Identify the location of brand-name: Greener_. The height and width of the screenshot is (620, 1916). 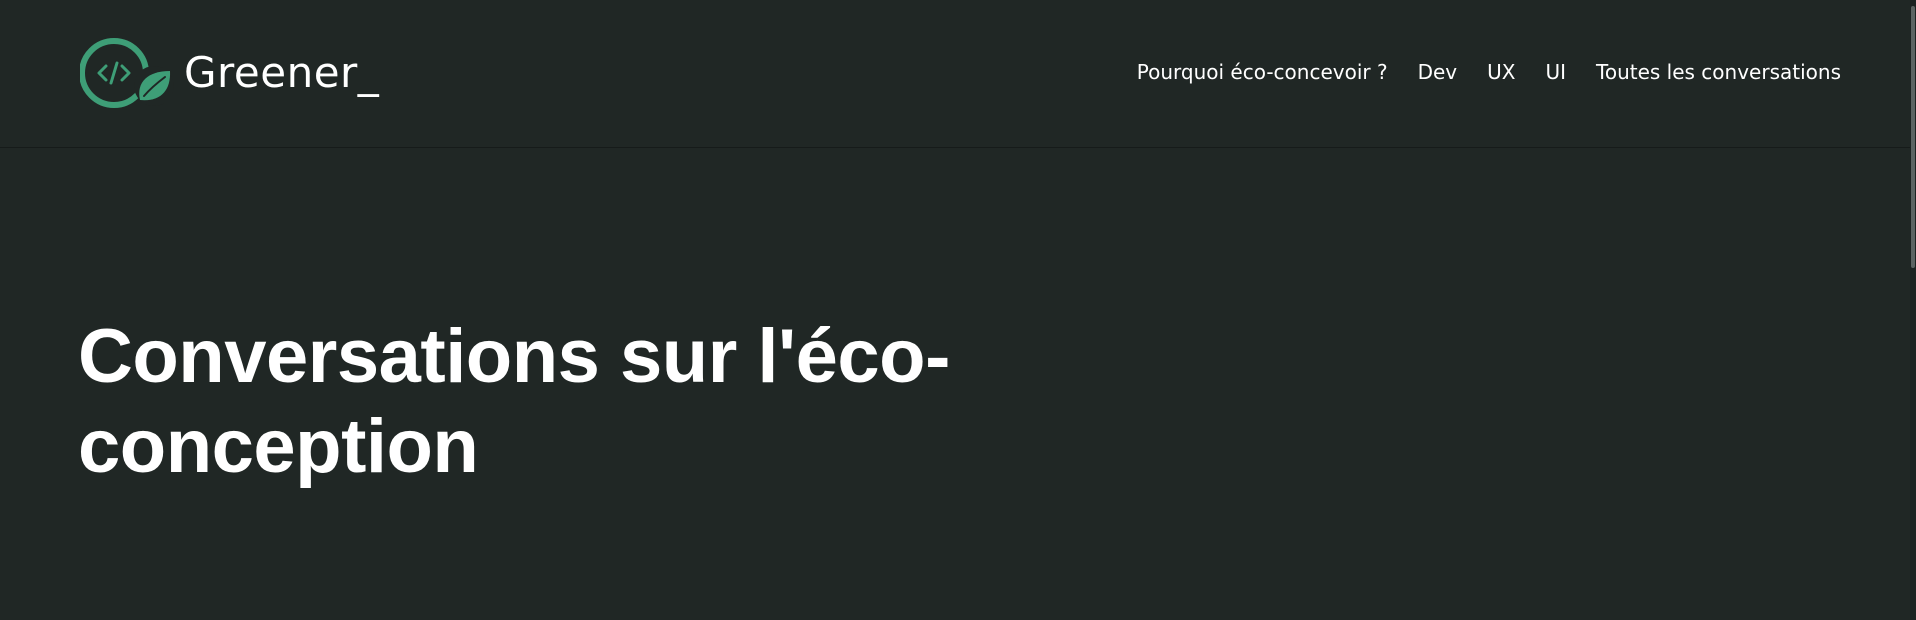
(282, 72).